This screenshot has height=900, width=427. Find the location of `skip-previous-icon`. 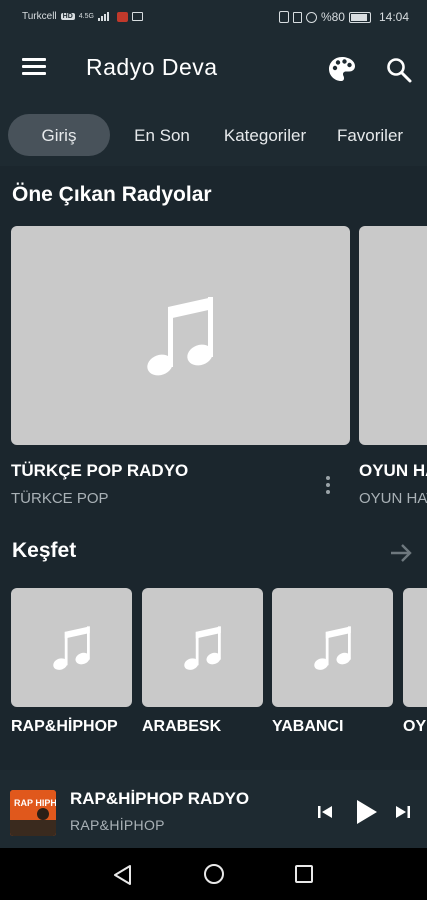

skip-previous-icon is located at coordinates (325, 812).